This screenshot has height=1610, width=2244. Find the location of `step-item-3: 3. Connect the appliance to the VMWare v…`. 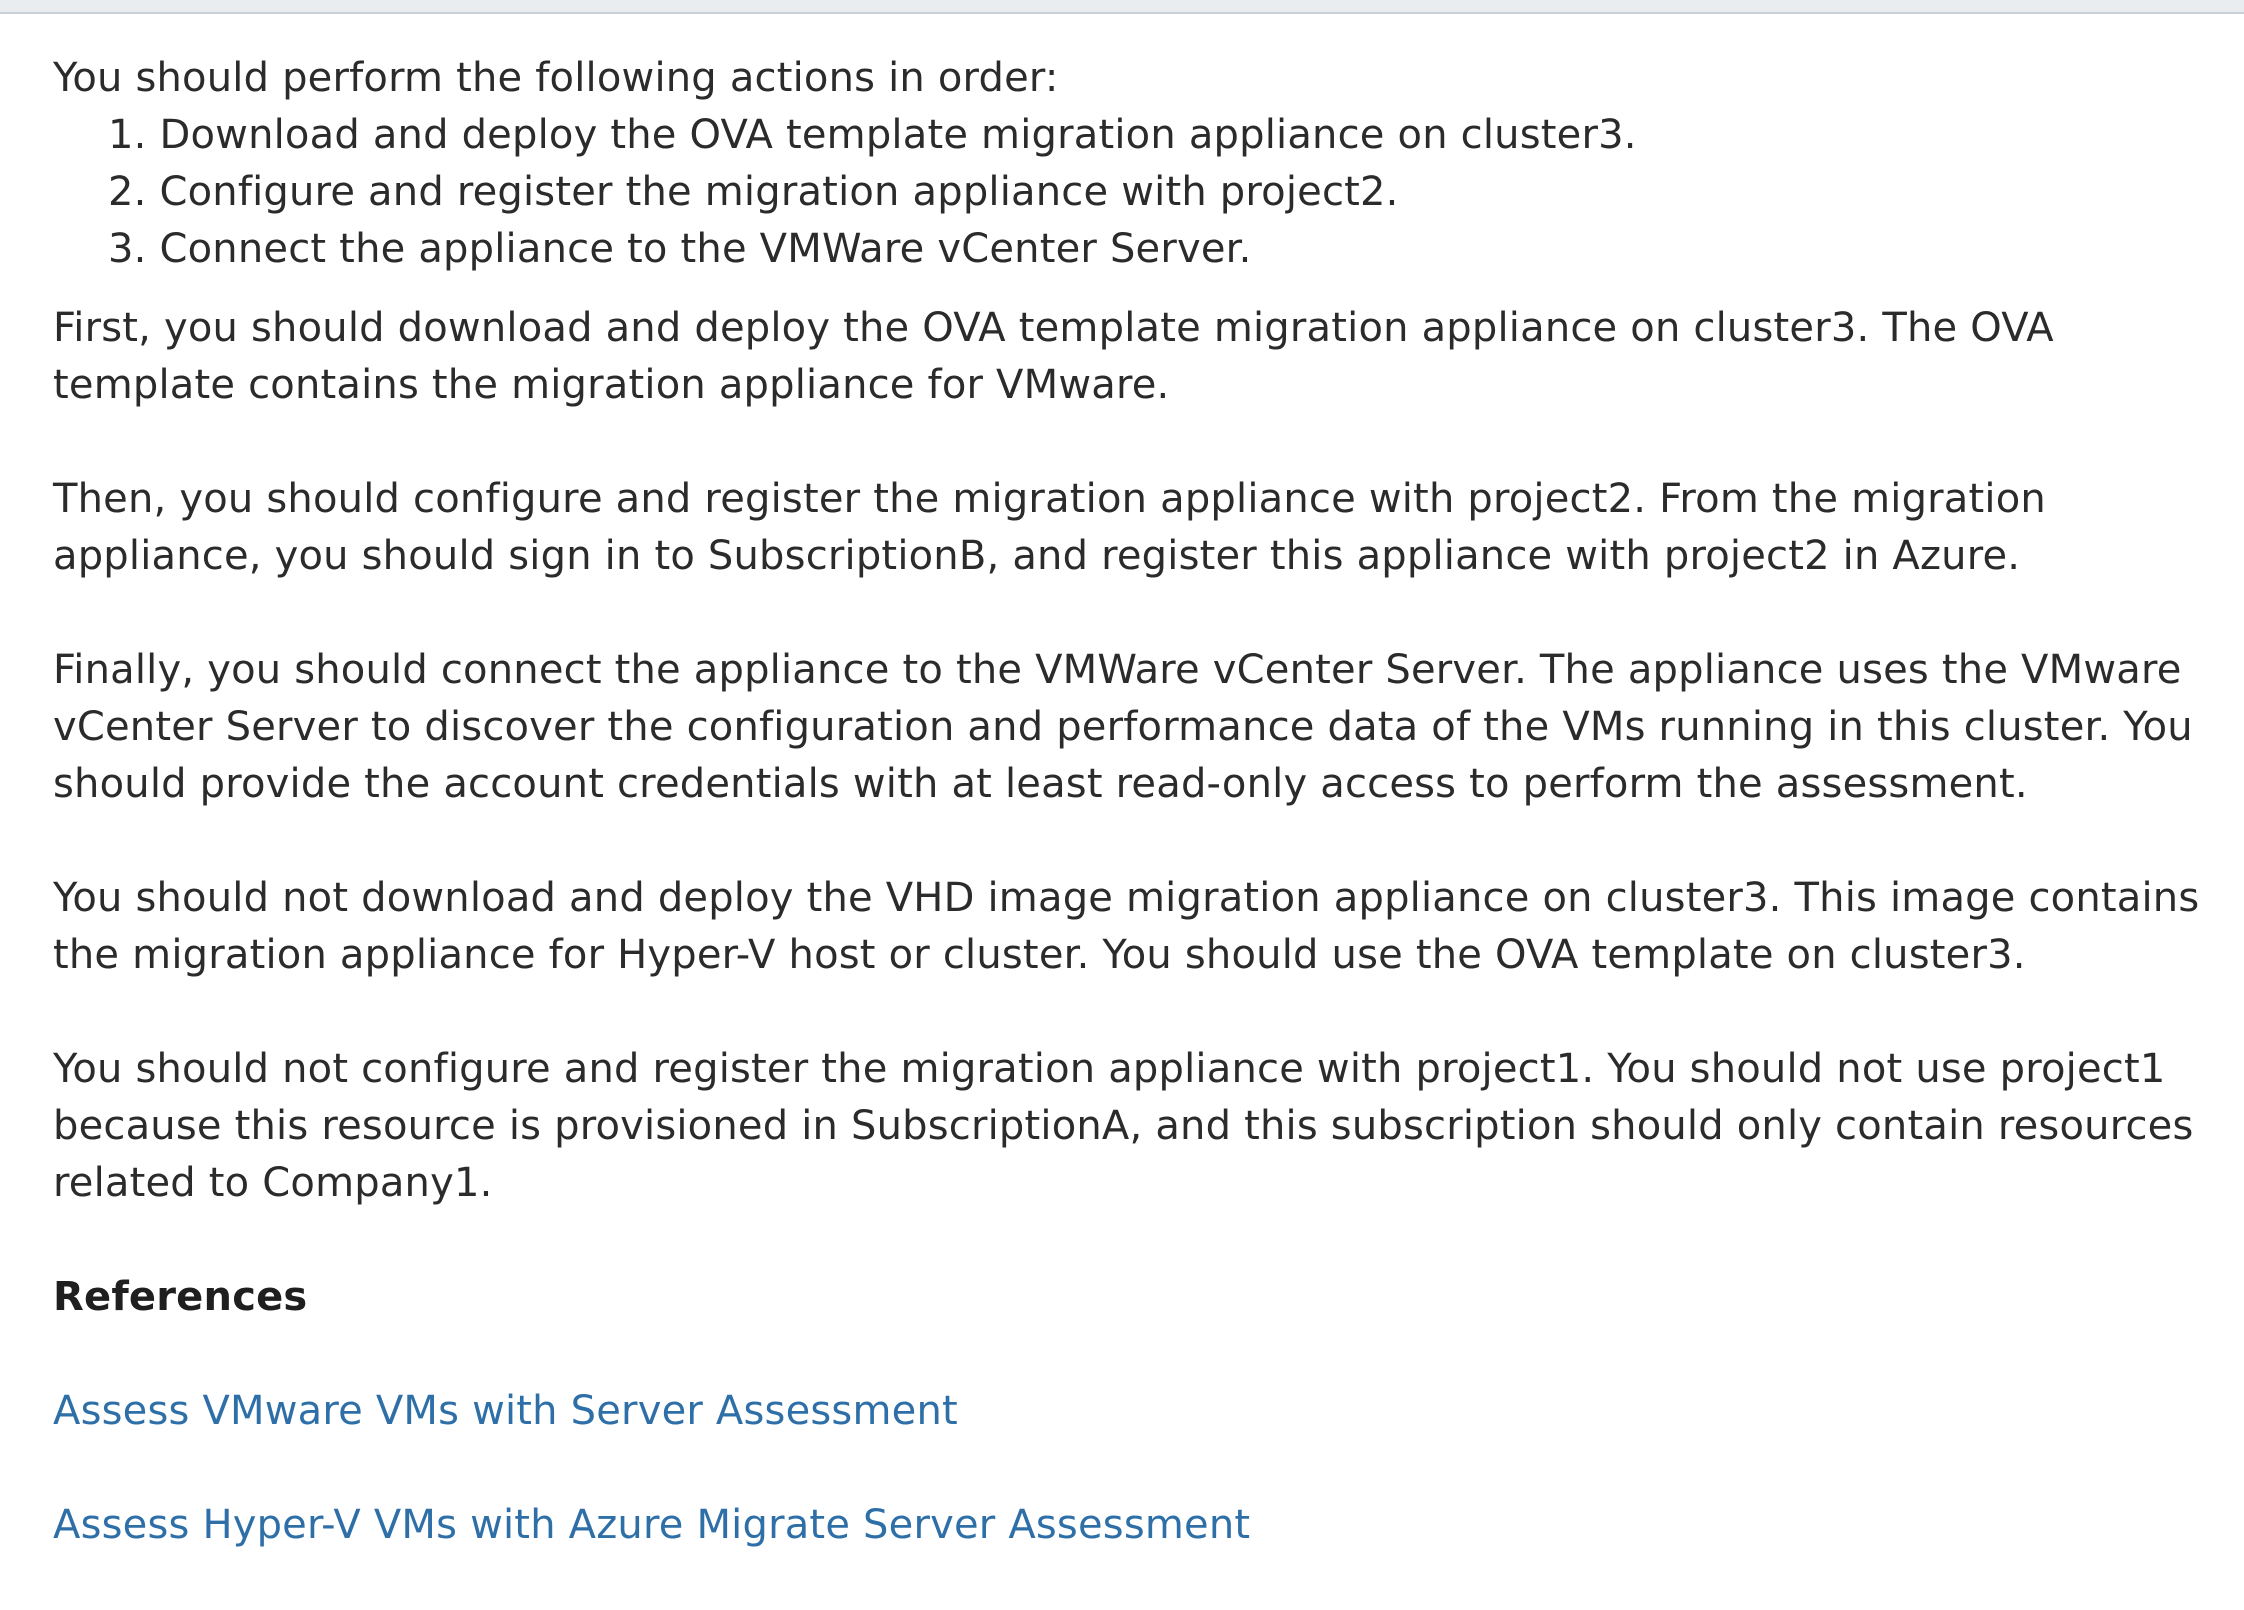

step-item-3: 3. Connect the appliance to the VMWare v… is located at coordinates (680, 249).